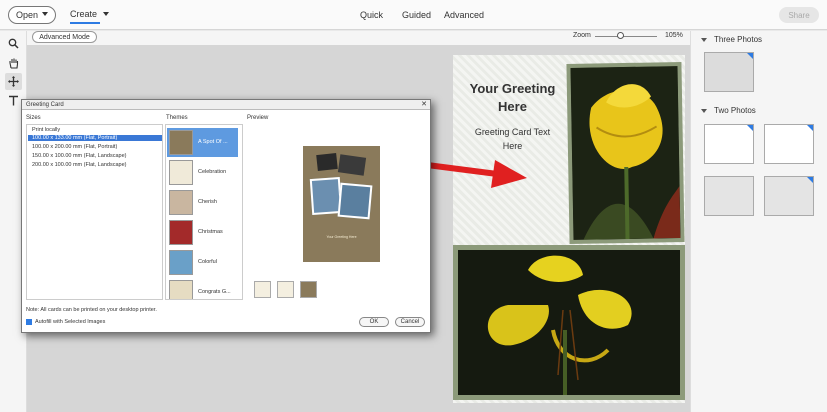 This screenshot has height=412, width=827. Describe the element at coordinates (212, 172) in the screenshot. I see `theme-label: Celebration` at that location.